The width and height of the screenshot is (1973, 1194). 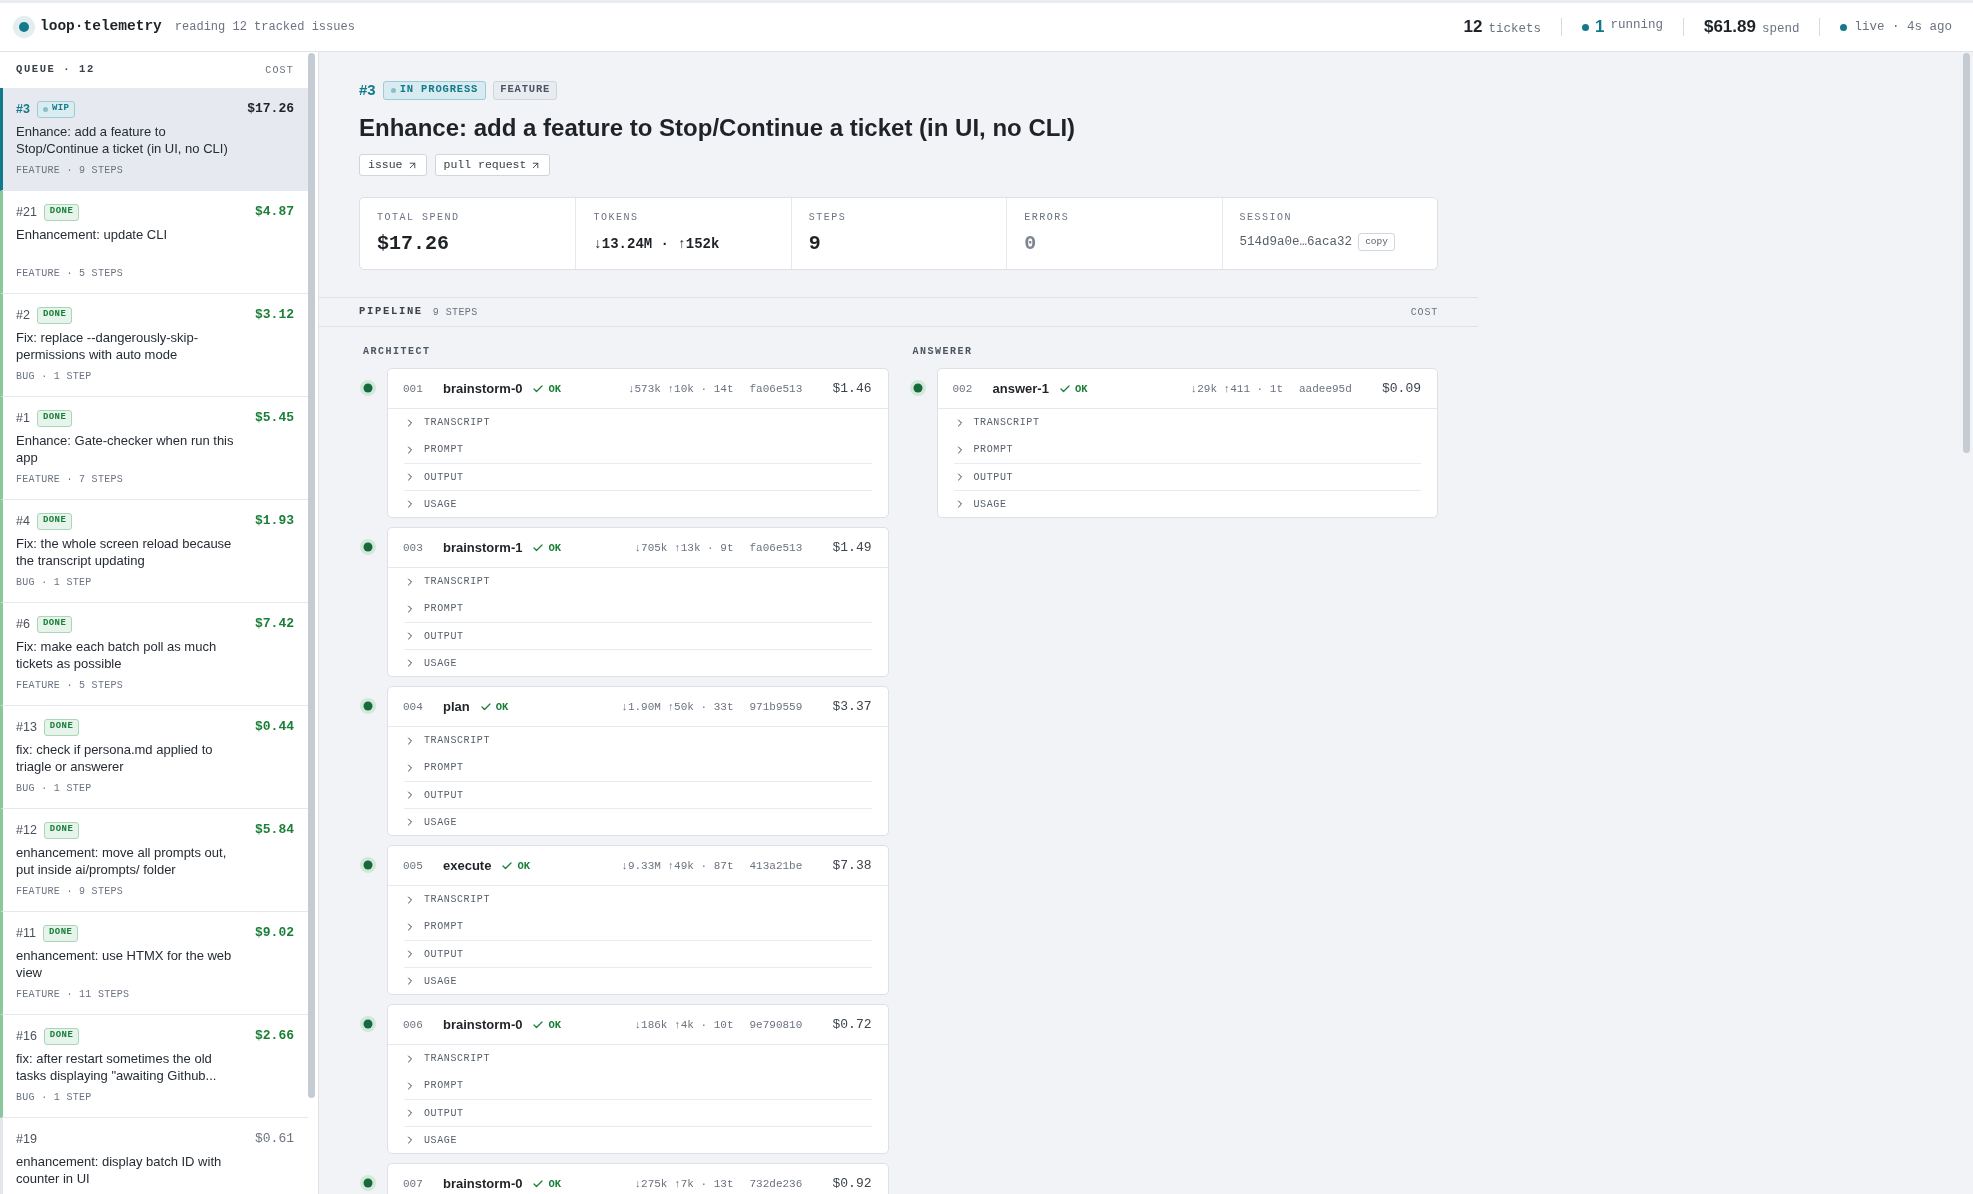 What do you see at coordinates (1296, 242) in the screenshot?
I see `session-id: 514d9a0e…6aca32` at bounding box center [1296, 242].